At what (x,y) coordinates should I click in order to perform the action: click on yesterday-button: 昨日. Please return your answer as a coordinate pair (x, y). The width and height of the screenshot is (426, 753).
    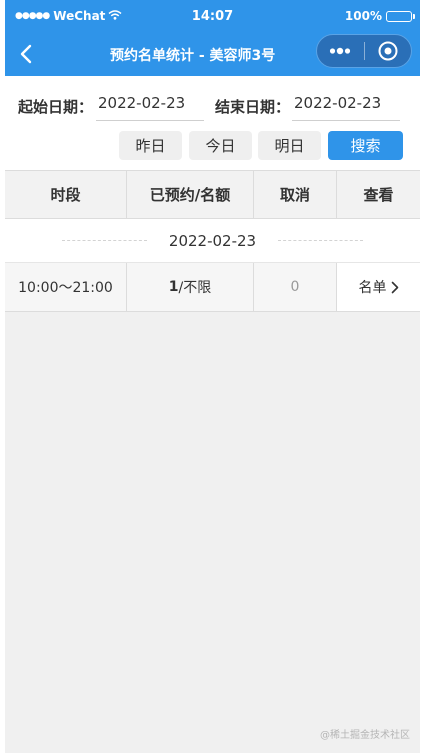
    Looking at the image, I should click on (150, 145).